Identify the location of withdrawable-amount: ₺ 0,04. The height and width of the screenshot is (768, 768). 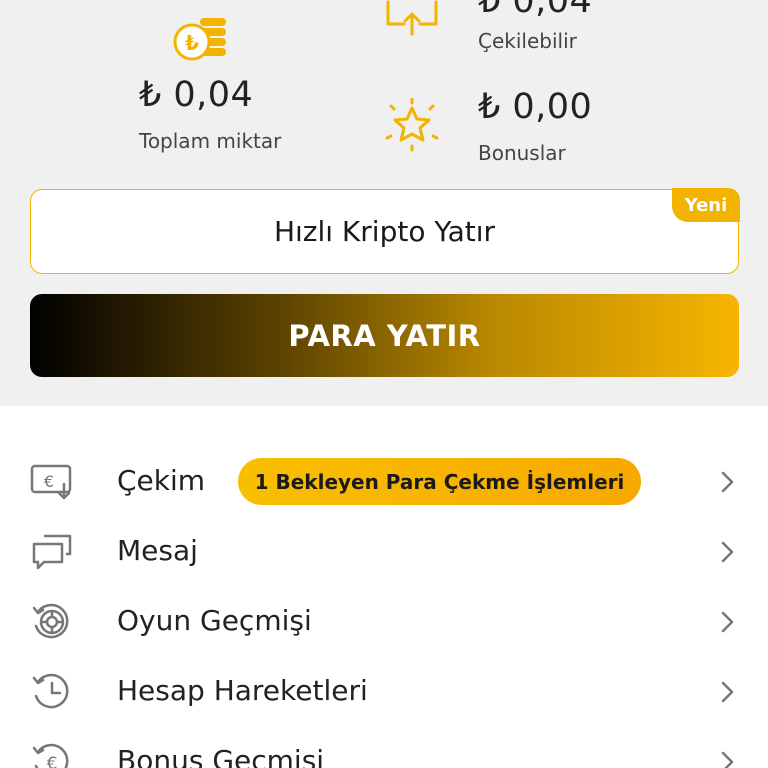
(535, 10).